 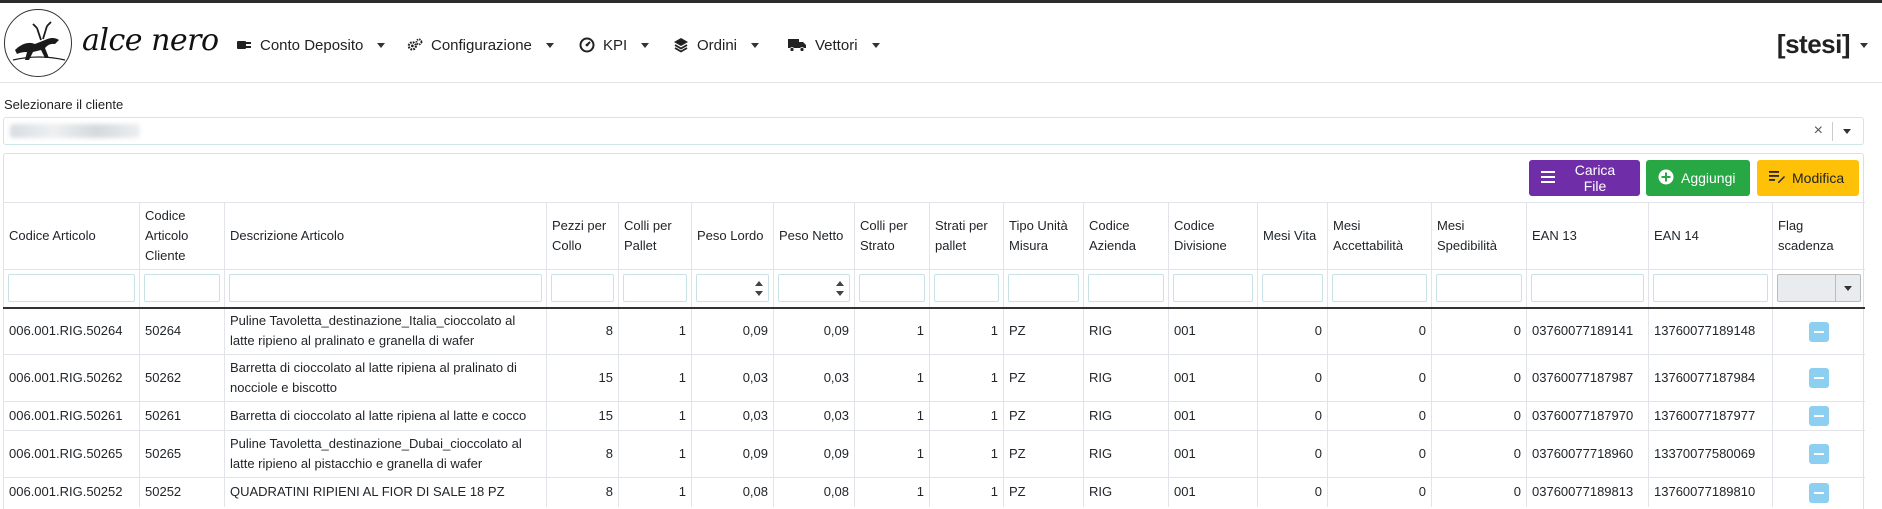 I want to click on col-header: Codice Articolo Cliente, so click(x=182, y=236).